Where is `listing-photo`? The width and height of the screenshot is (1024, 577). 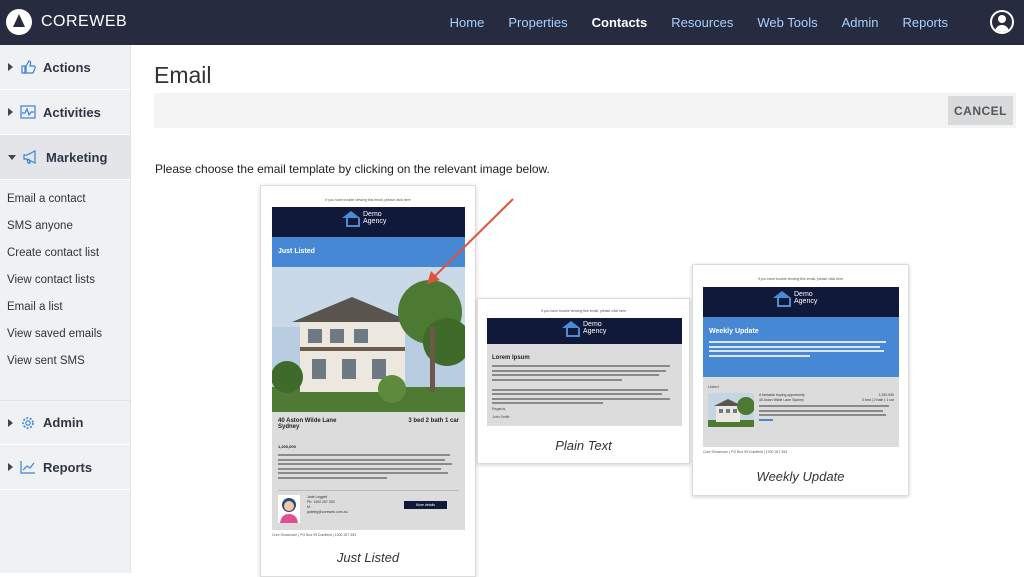 listing-photo is located at coordinates (731, 410).